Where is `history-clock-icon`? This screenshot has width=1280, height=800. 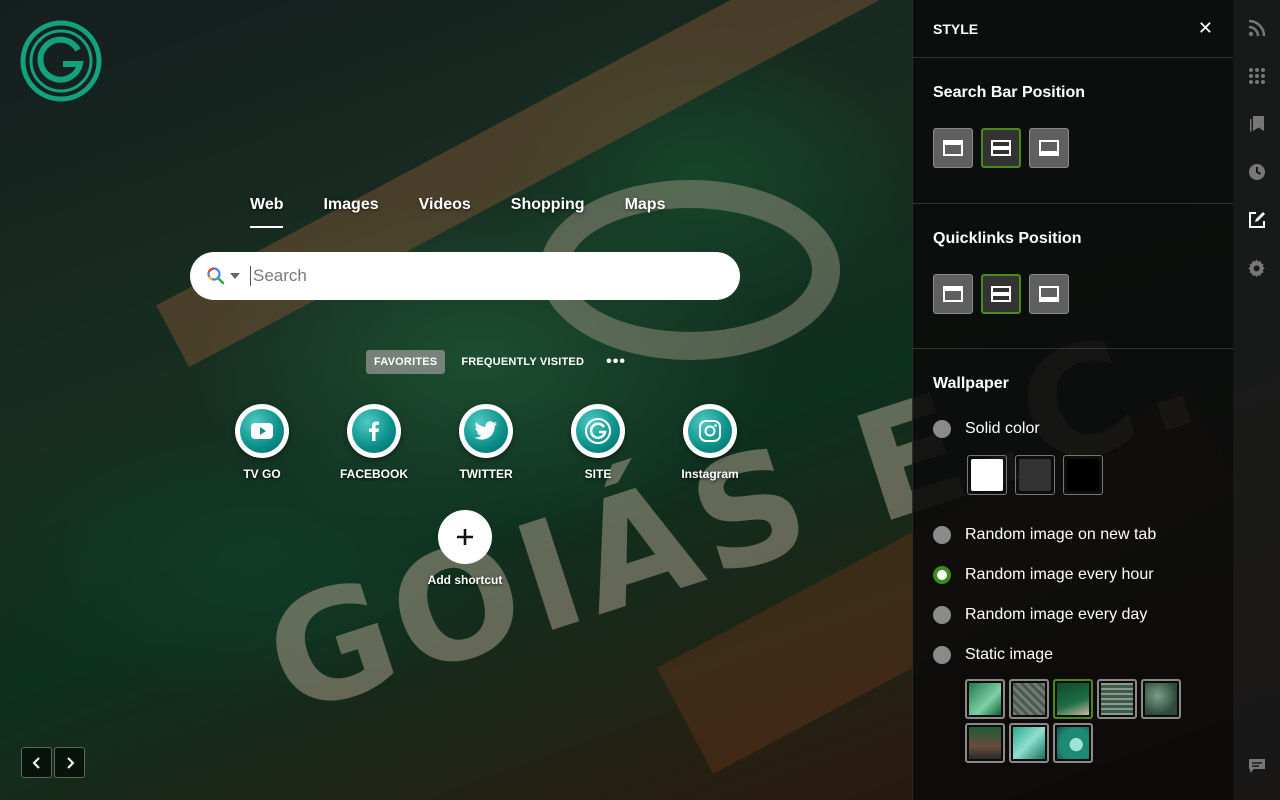 history-clock-icon is located at coordinates (1257, 172).